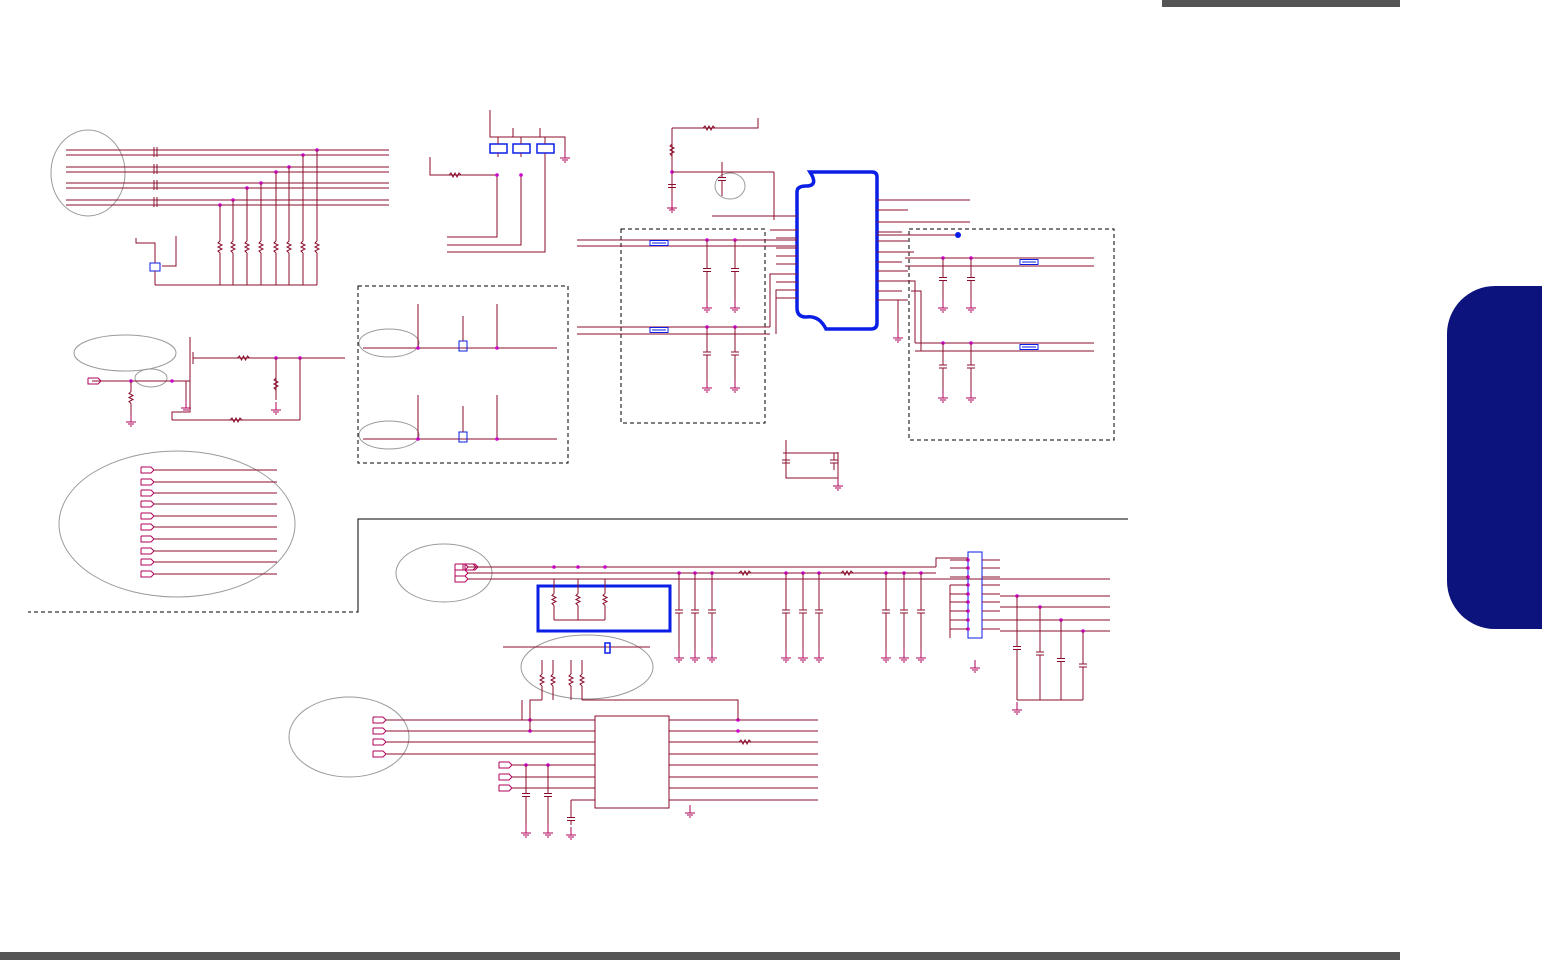 This screenshot has height=960, width=1542. Describe the element at coordinates (837, 250) in the screenshot. I see `ic-body` at that location.